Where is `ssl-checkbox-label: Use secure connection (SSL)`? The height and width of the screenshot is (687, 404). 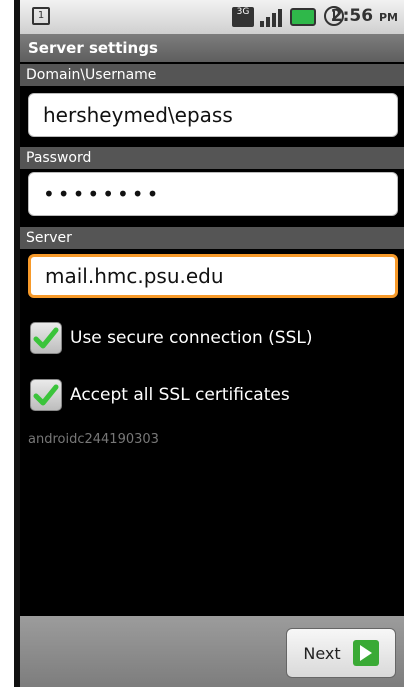
ssl-checkbox-label: Use secure connection (SSL) is located at coordinates (191, 338).